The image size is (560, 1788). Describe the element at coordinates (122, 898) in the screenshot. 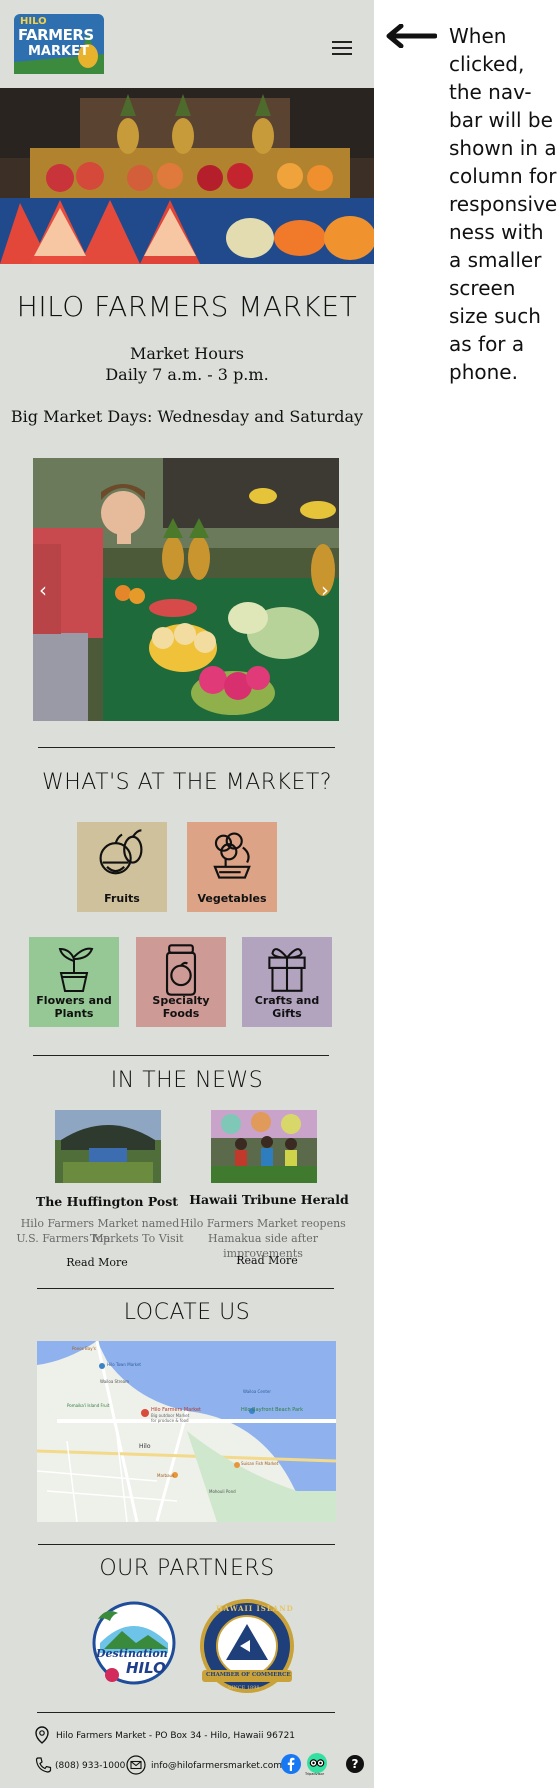

I see `category-label: Fruits` at that location.